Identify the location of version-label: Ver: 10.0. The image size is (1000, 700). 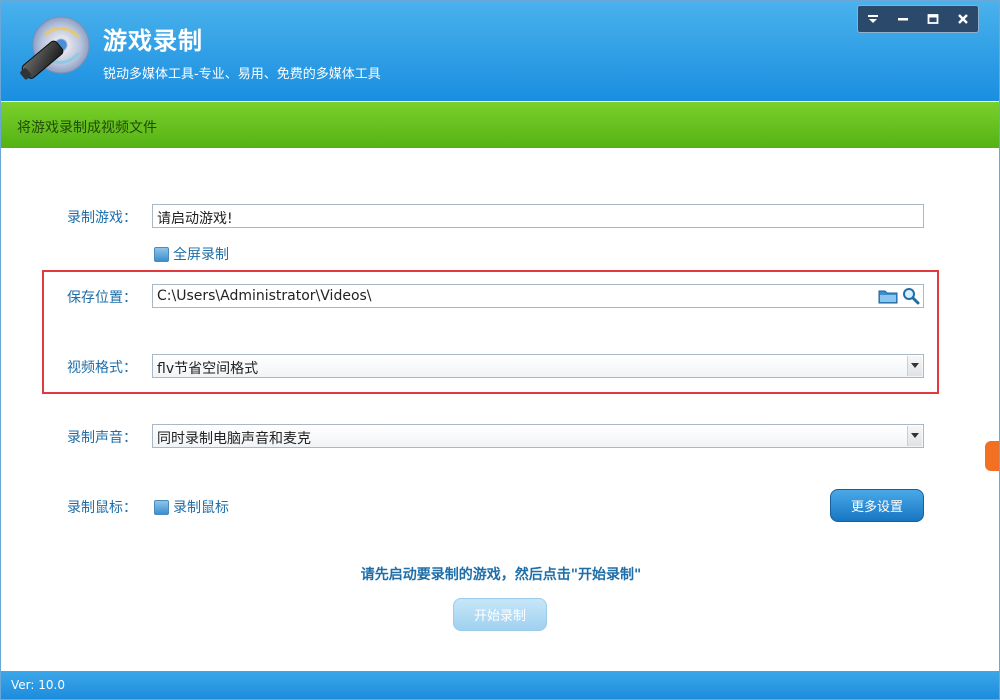
(38, 685).